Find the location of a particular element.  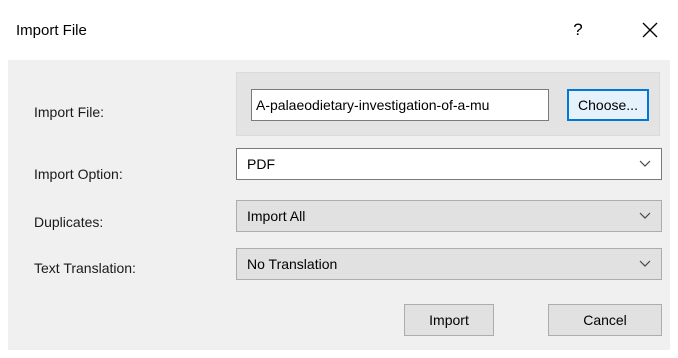

duplicates-label: Duplicates: is located at coordinates (69, 222).